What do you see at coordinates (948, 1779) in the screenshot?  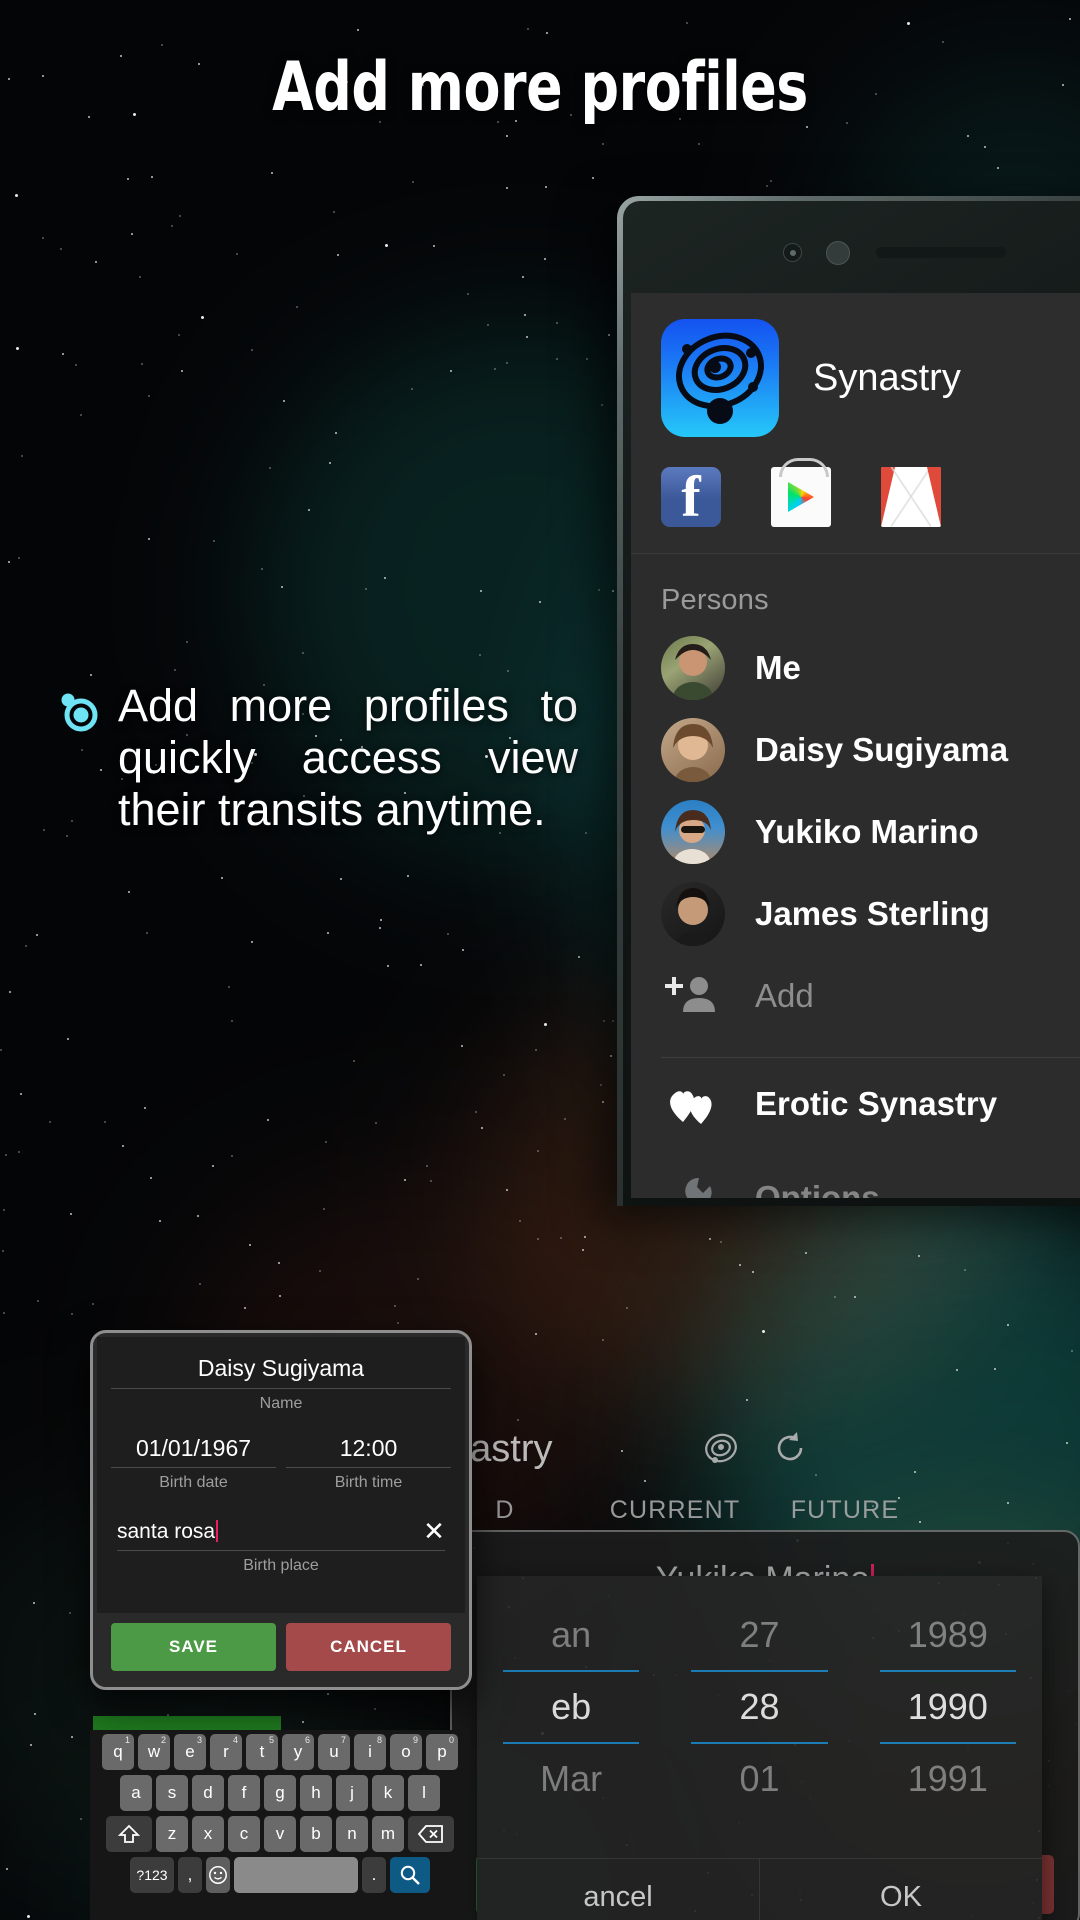 I see `year-next: 1991` at bounding box center [948, 1779].